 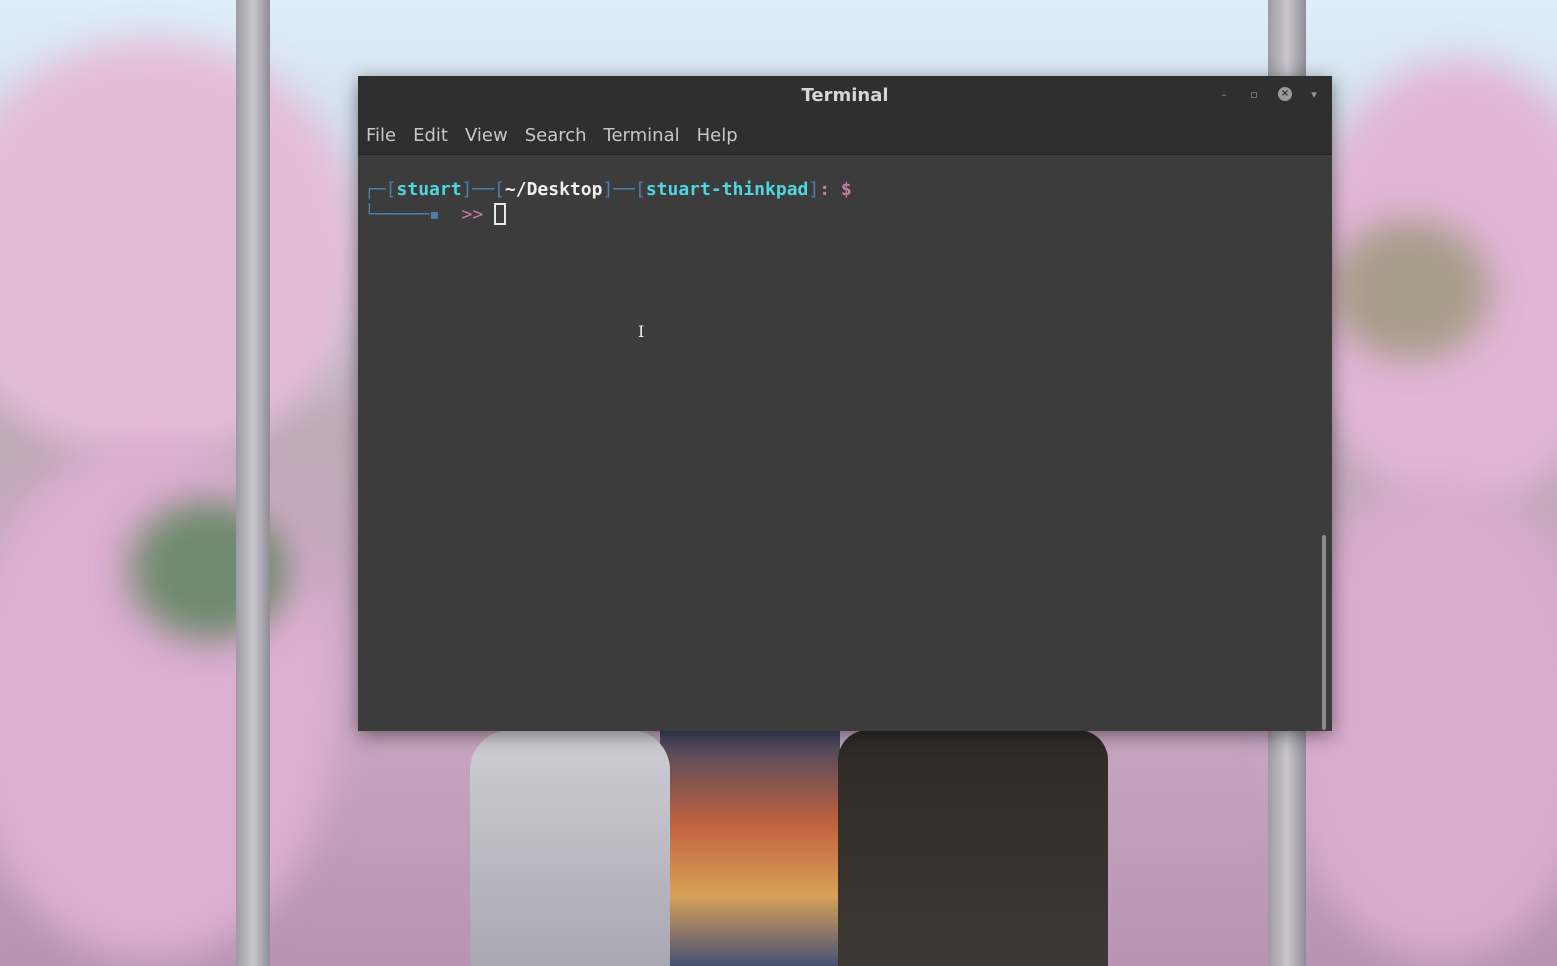 I want to click on close-button: ×, so click(x=1285, y=94).